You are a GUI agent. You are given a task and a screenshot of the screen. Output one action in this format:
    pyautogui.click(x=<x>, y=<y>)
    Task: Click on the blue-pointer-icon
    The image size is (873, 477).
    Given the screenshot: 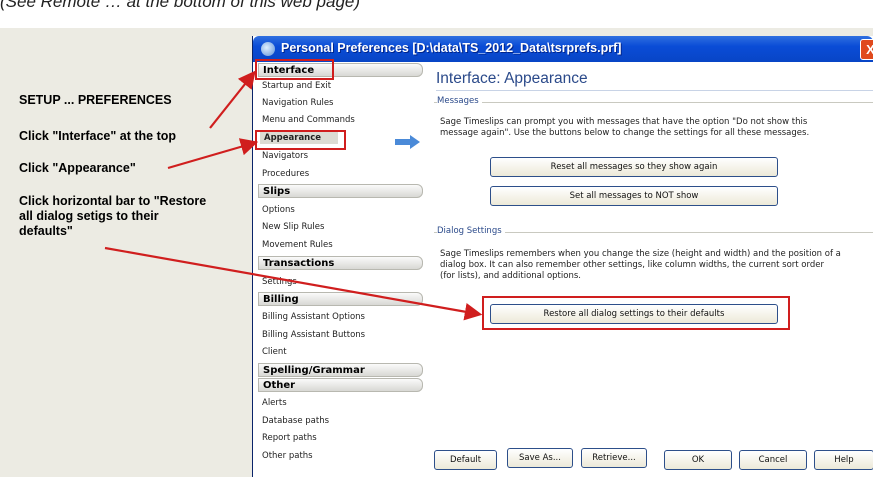 What is the action you would take?
    pyautogui.click(x=407, y=142)
    